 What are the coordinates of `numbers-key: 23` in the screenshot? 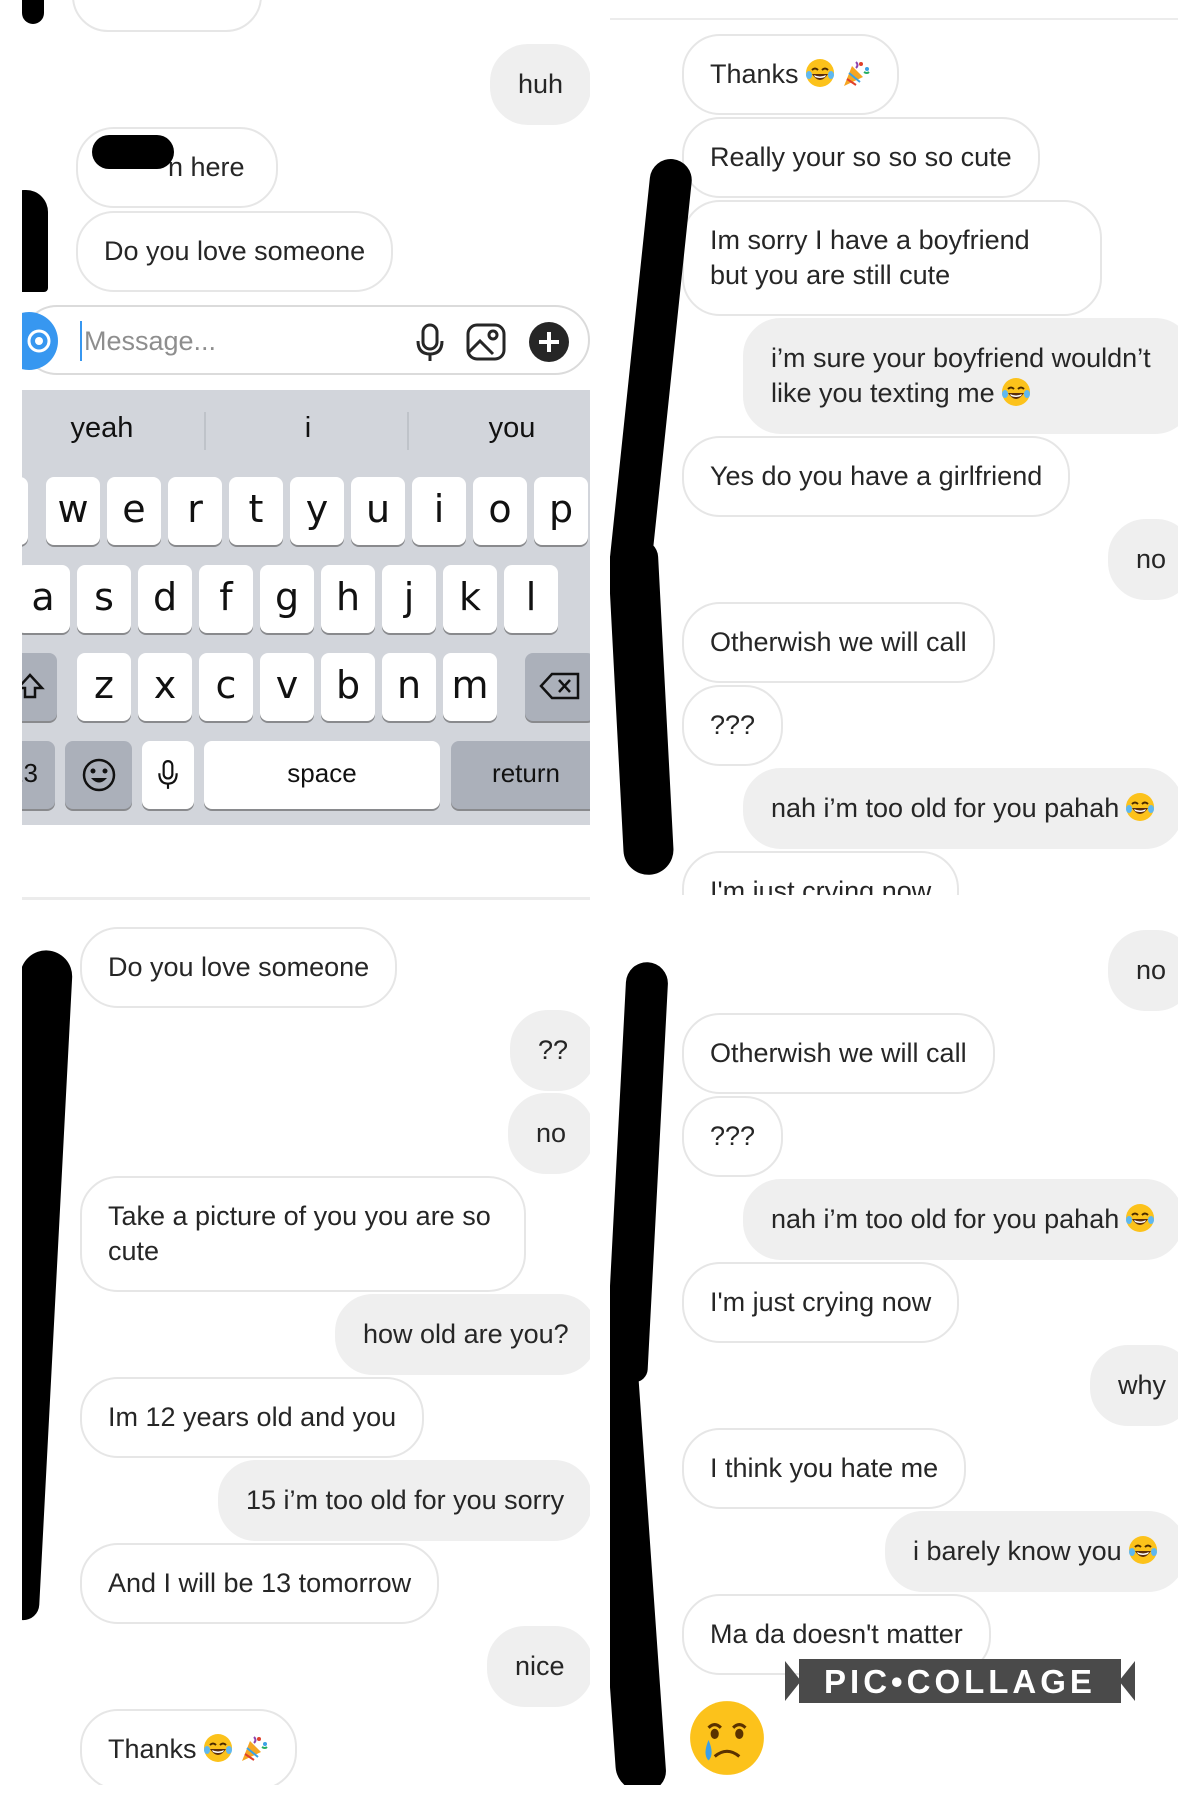 It's located at (38, 775).